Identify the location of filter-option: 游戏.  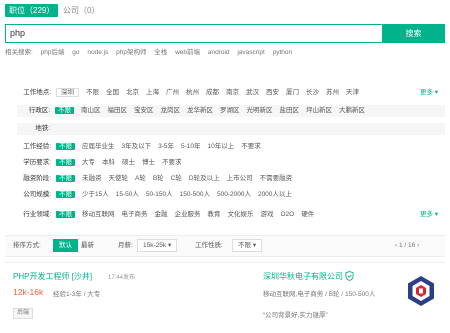
(267, 214).